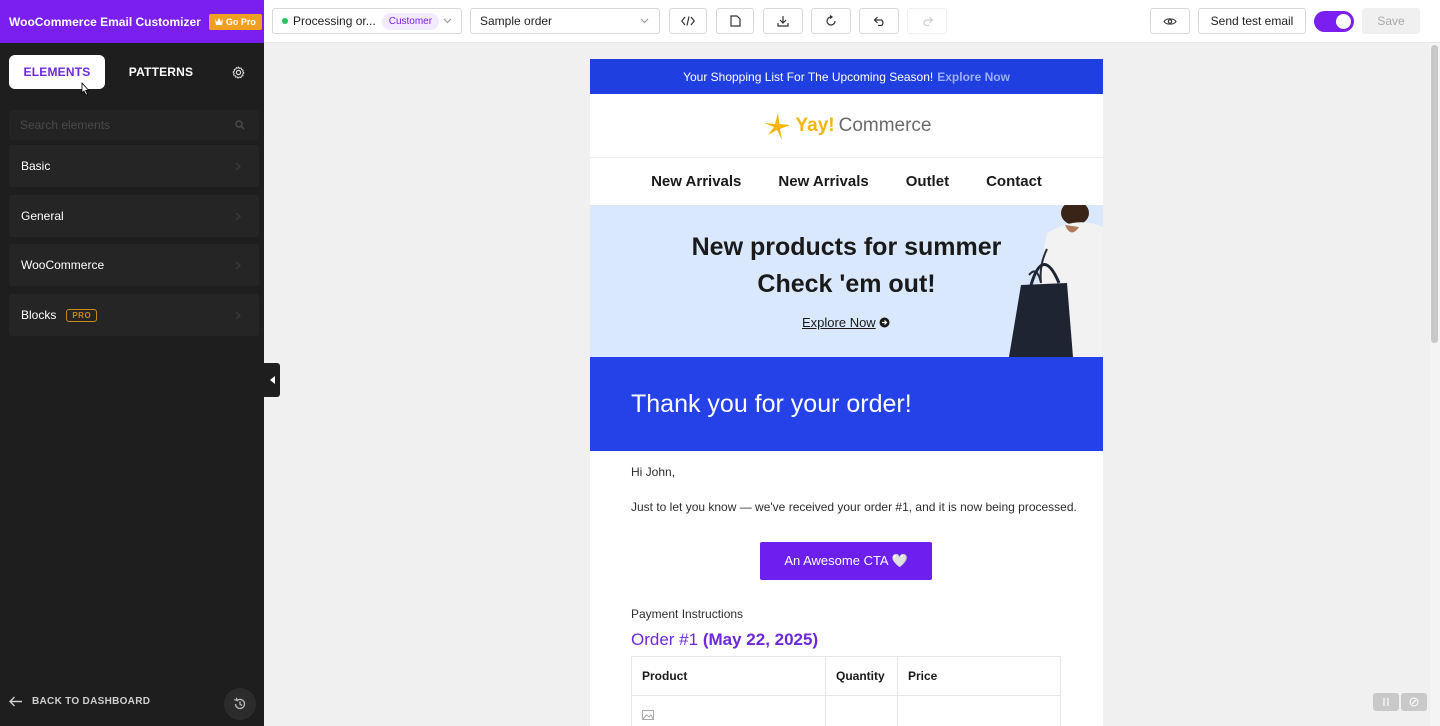 This screenshot has height=726, width=1440. I want to click on logo-primary-text: Yay!, so click(815, 125).